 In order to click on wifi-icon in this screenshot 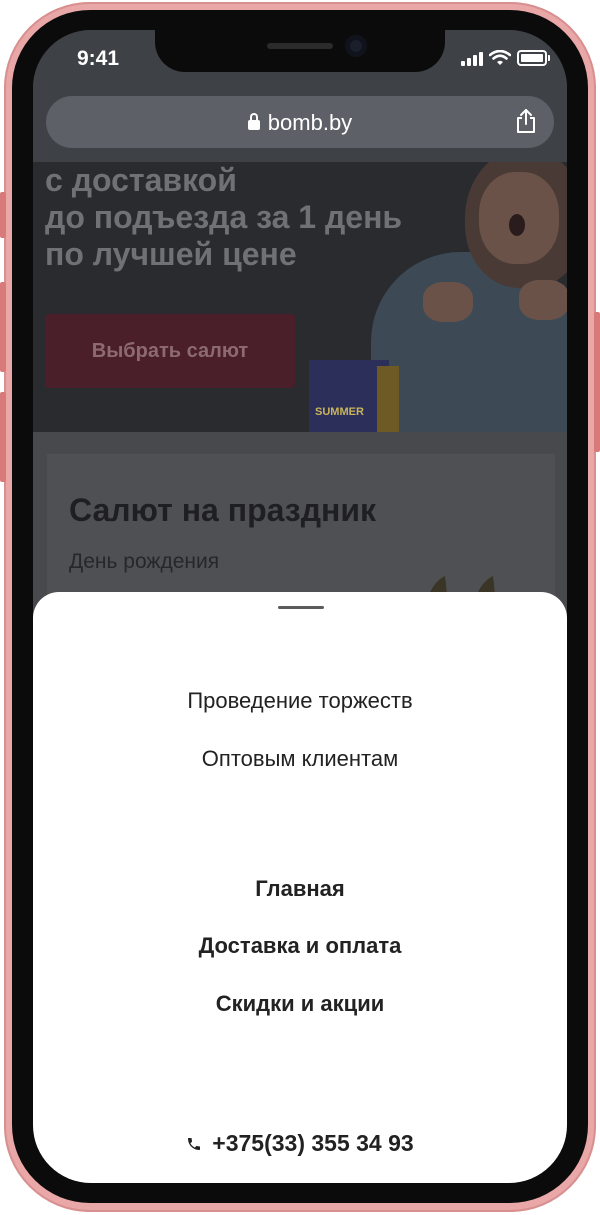, I will do `click(500, 57)`.